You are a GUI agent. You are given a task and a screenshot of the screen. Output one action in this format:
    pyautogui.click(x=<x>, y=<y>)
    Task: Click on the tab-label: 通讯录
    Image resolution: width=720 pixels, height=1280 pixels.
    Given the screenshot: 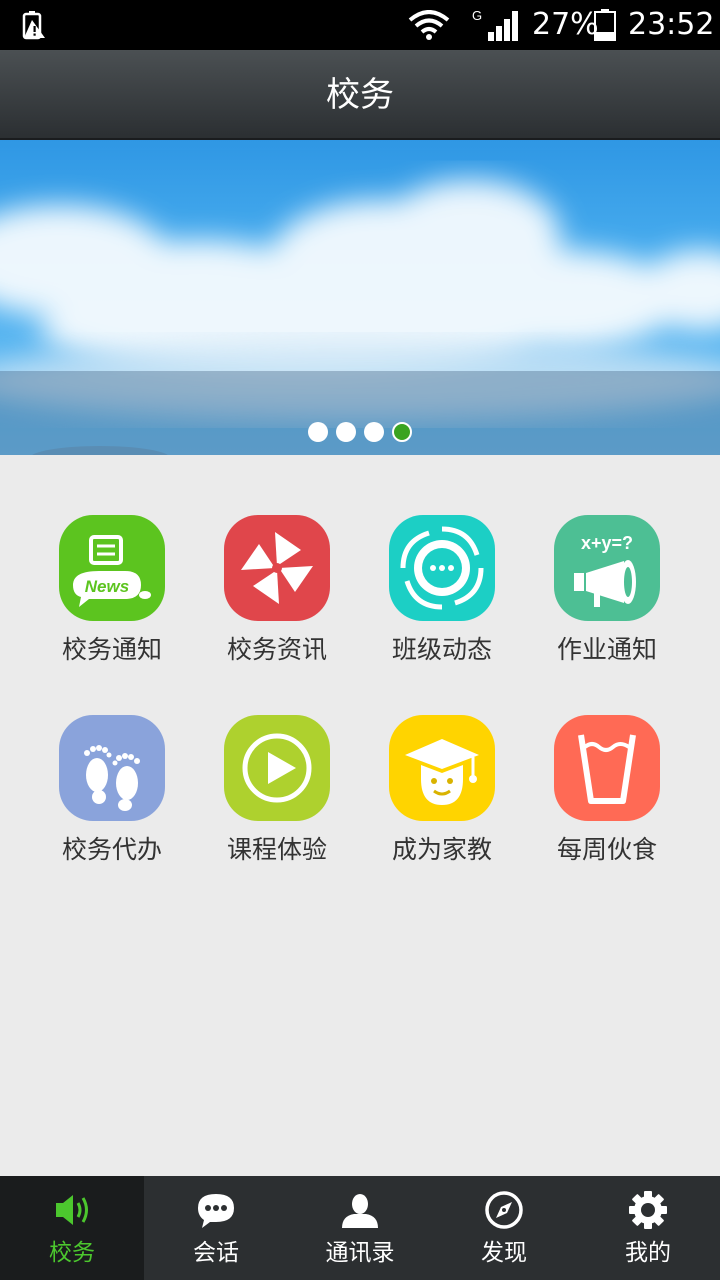 What is the action you would take?
    pyautogui.click(x=360, y=1253)
    